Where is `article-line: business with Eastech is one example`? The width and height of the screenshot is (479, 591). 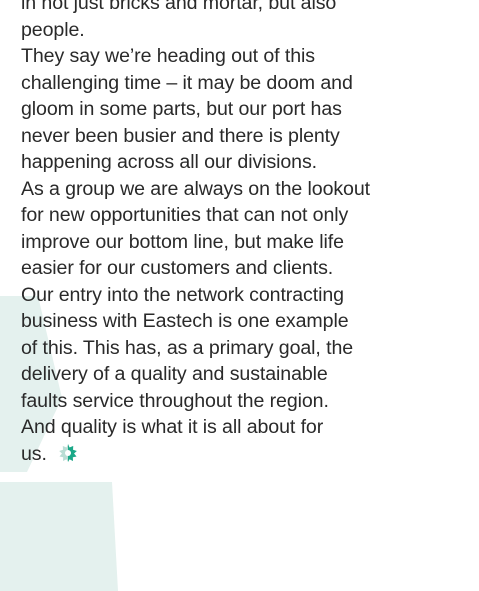
article-line: business with Eastech is one example is located at coordinates (185, 321).